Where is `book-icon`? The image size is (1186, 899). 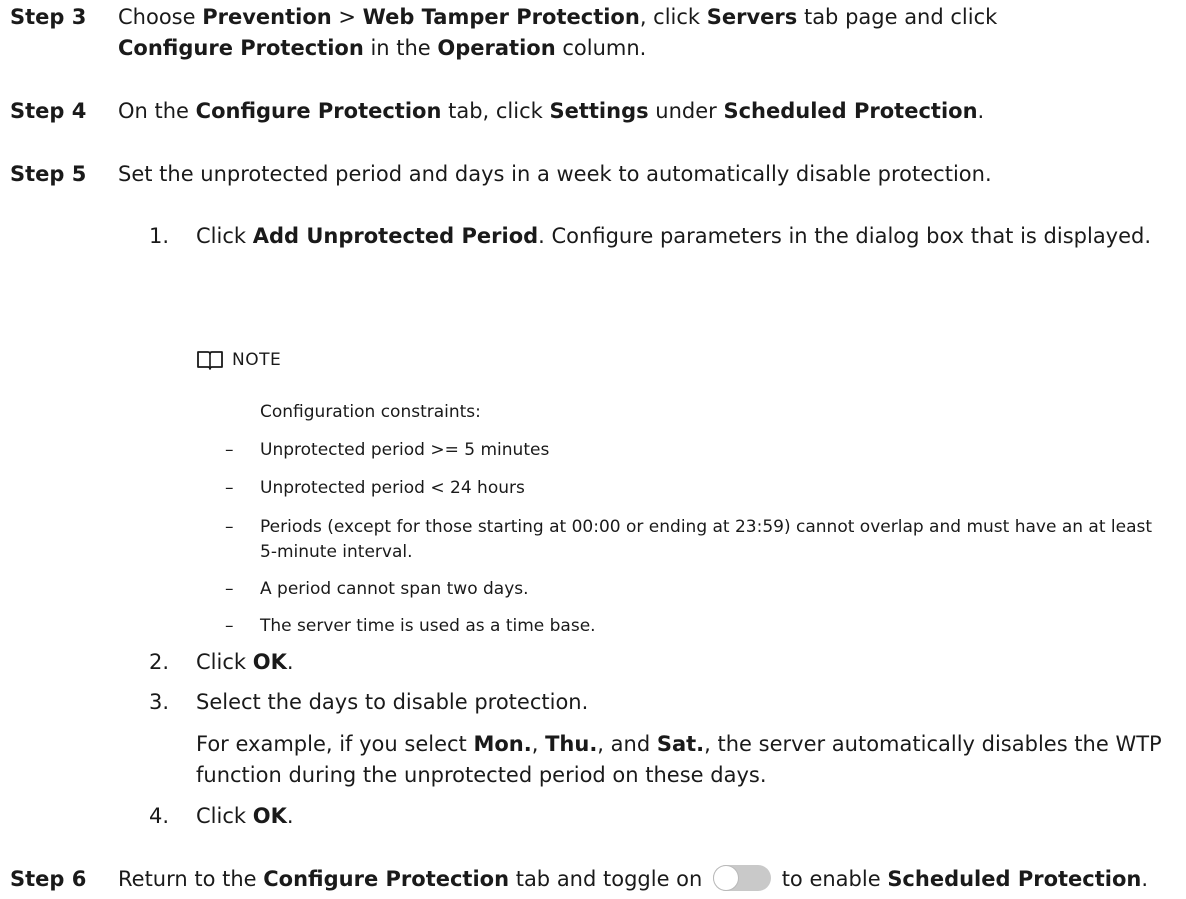 book-icon is located at coordinates (210, 360).